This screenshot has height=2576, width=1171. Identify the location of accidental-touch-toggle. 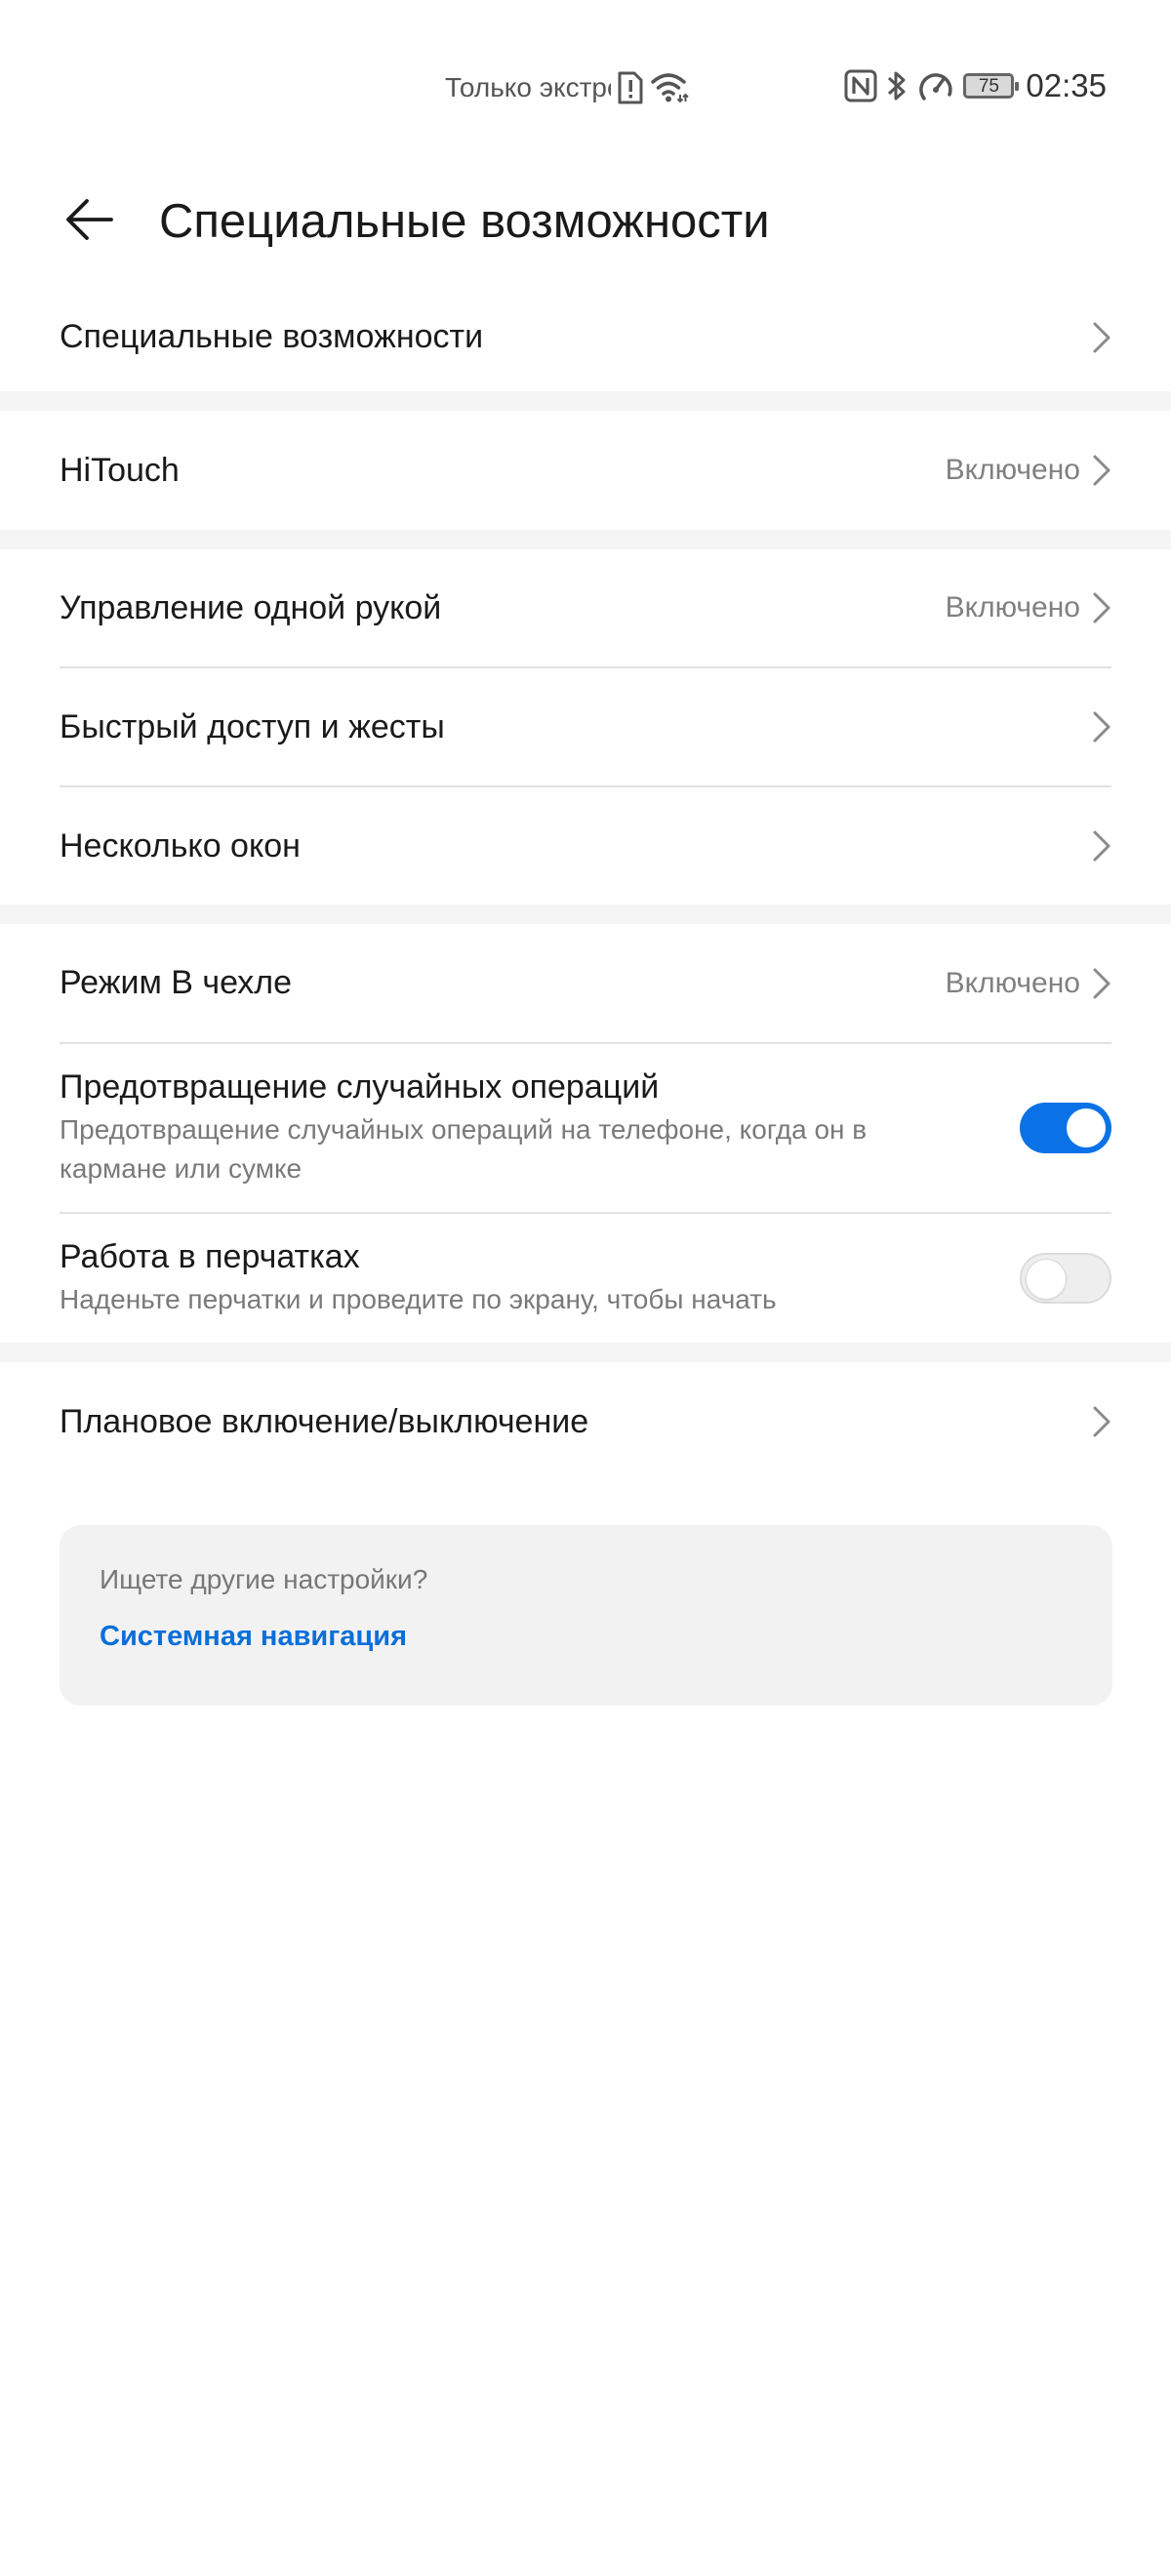
(1065, 1128).